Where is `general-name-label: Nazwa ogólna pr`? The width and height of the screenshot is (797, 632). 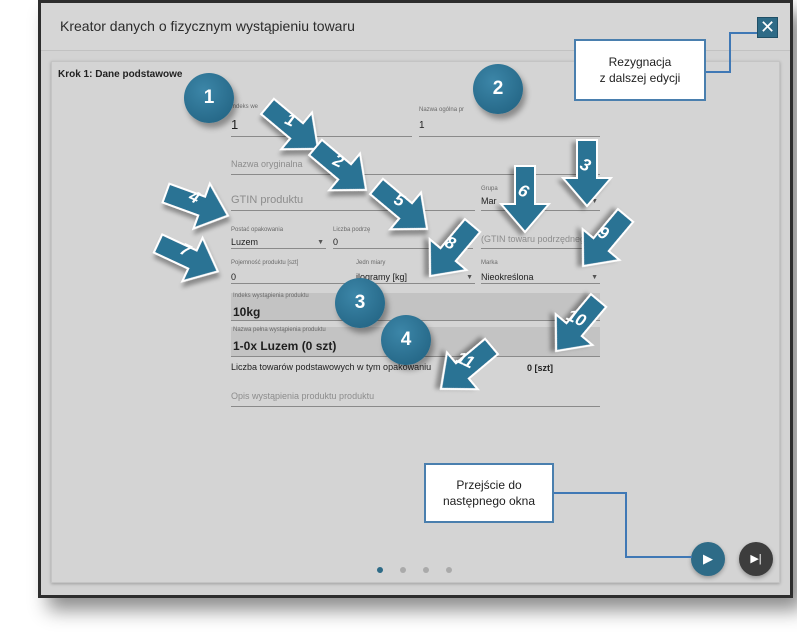 general-name-label: Nazwa ogólna pr is located at coordinates (442, 110).